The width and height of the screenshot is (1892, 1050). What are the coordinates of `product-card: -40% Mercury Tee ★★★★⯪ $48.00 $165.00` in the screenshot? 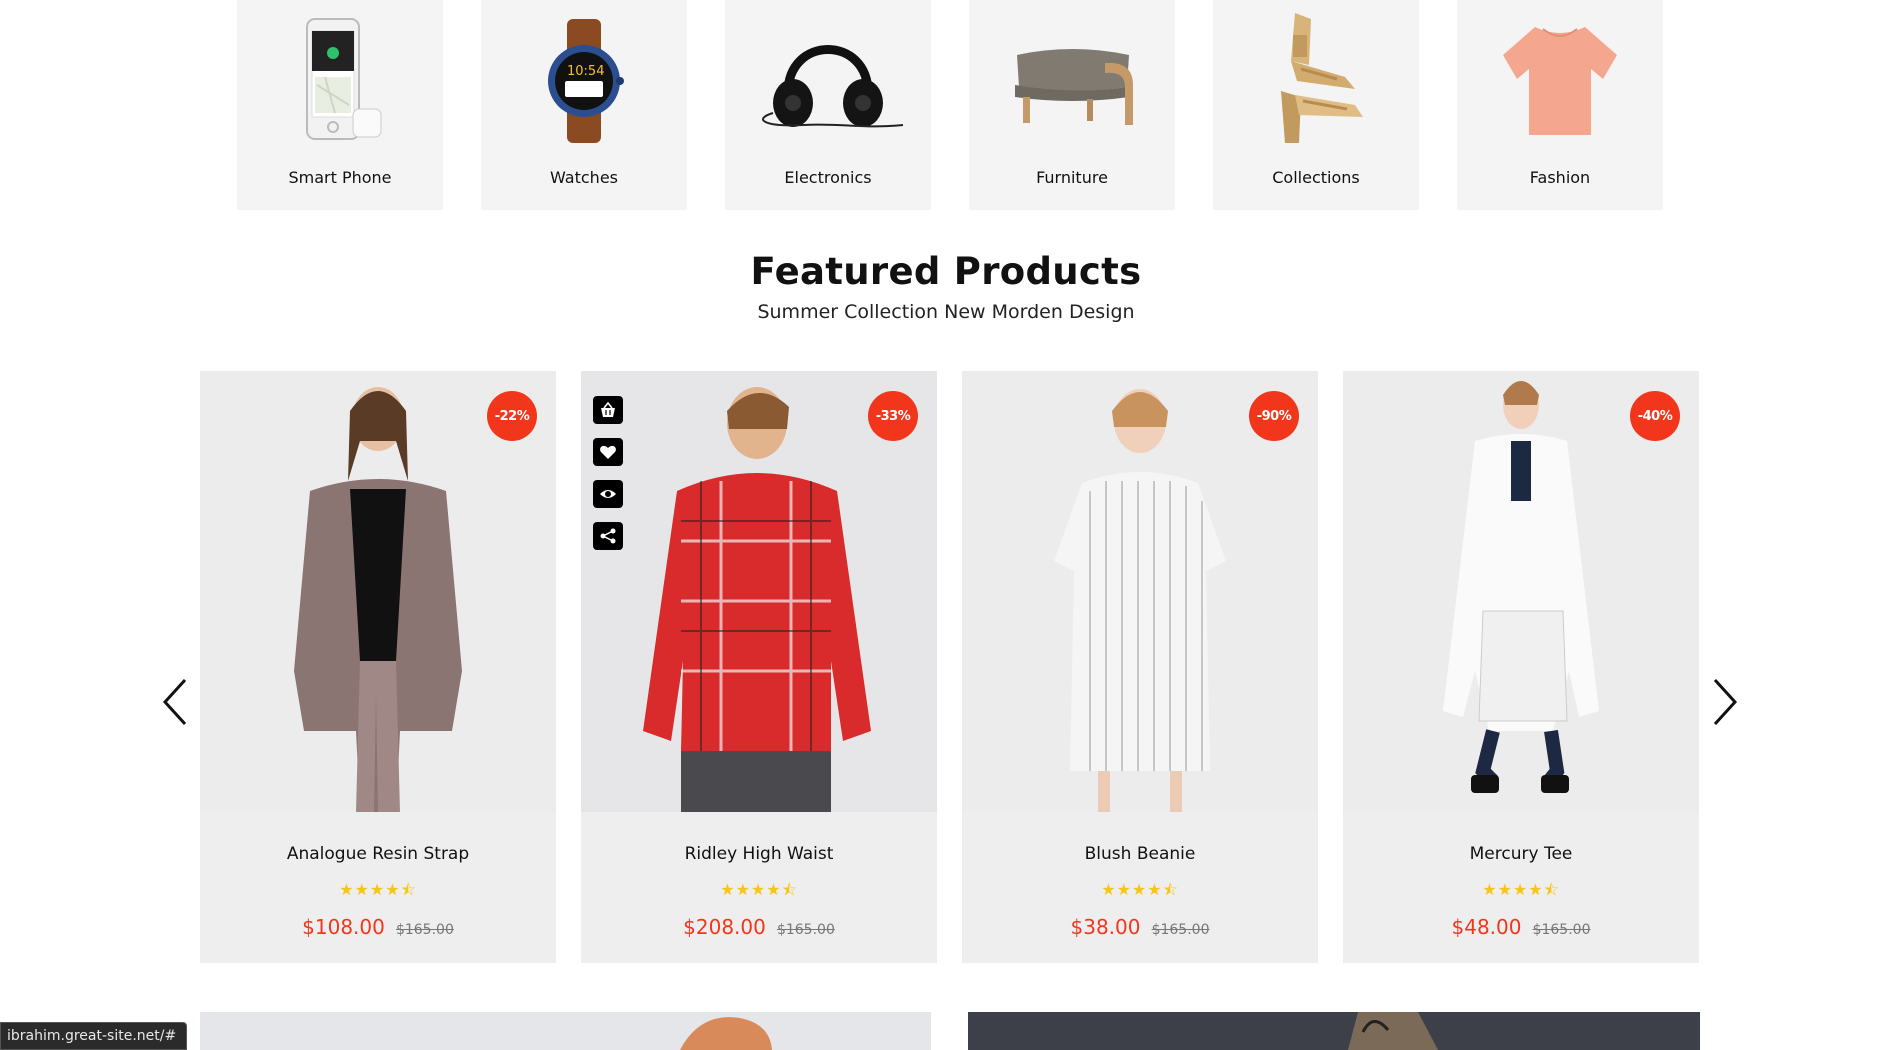 It's located at (1521, 667).